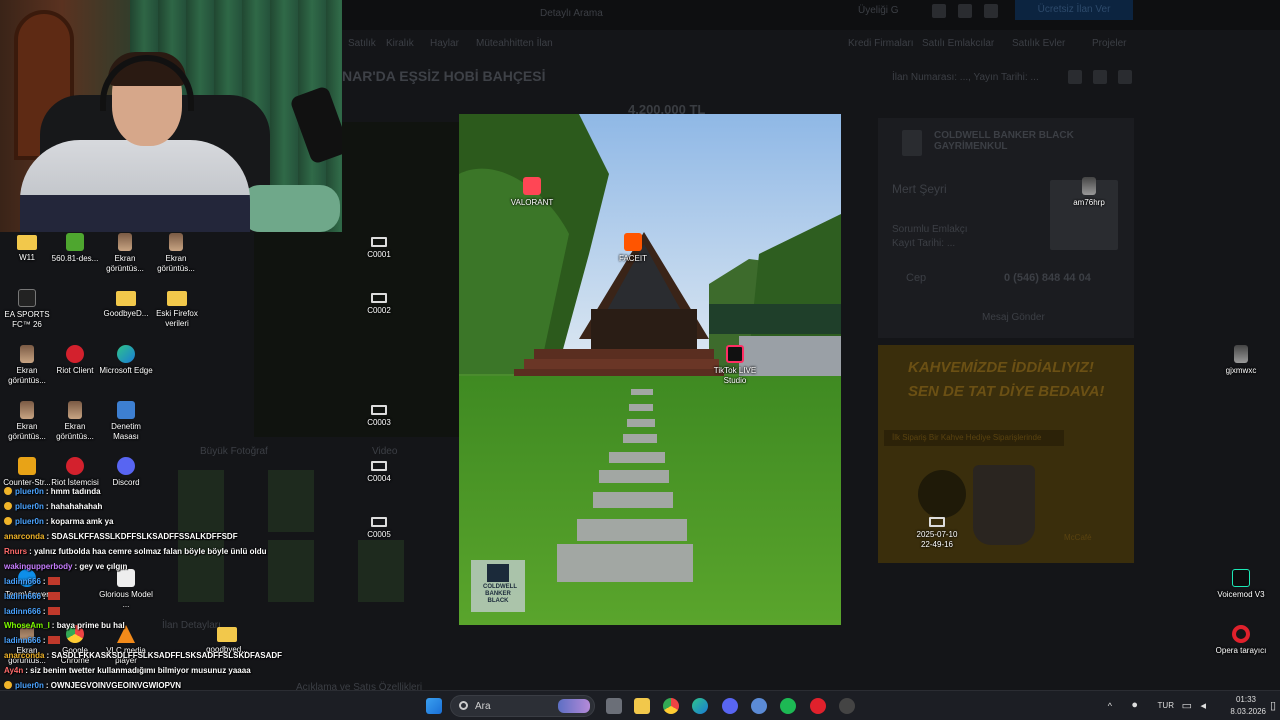  Describe the element at coordinates (514, 43) in the screenshot. I see `nav-muteahhit: Müteahhitten İlan` at that location.